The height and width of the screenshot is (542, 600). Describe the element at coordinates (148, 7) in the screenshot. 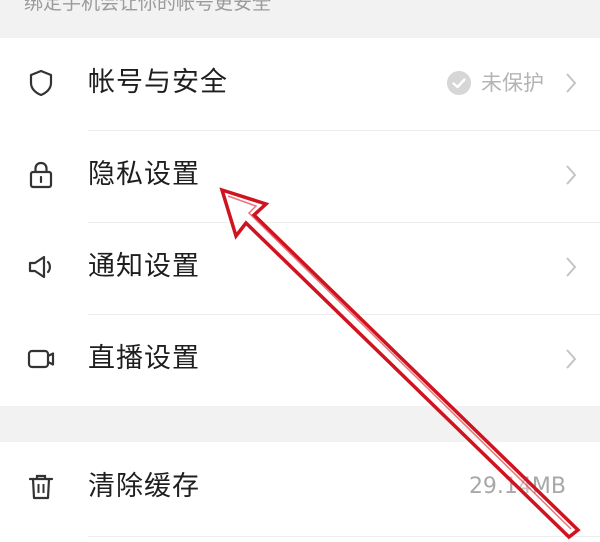

I see `bind-phone-hint-text: 绑定手机会让你的帐号更安全` at that location.